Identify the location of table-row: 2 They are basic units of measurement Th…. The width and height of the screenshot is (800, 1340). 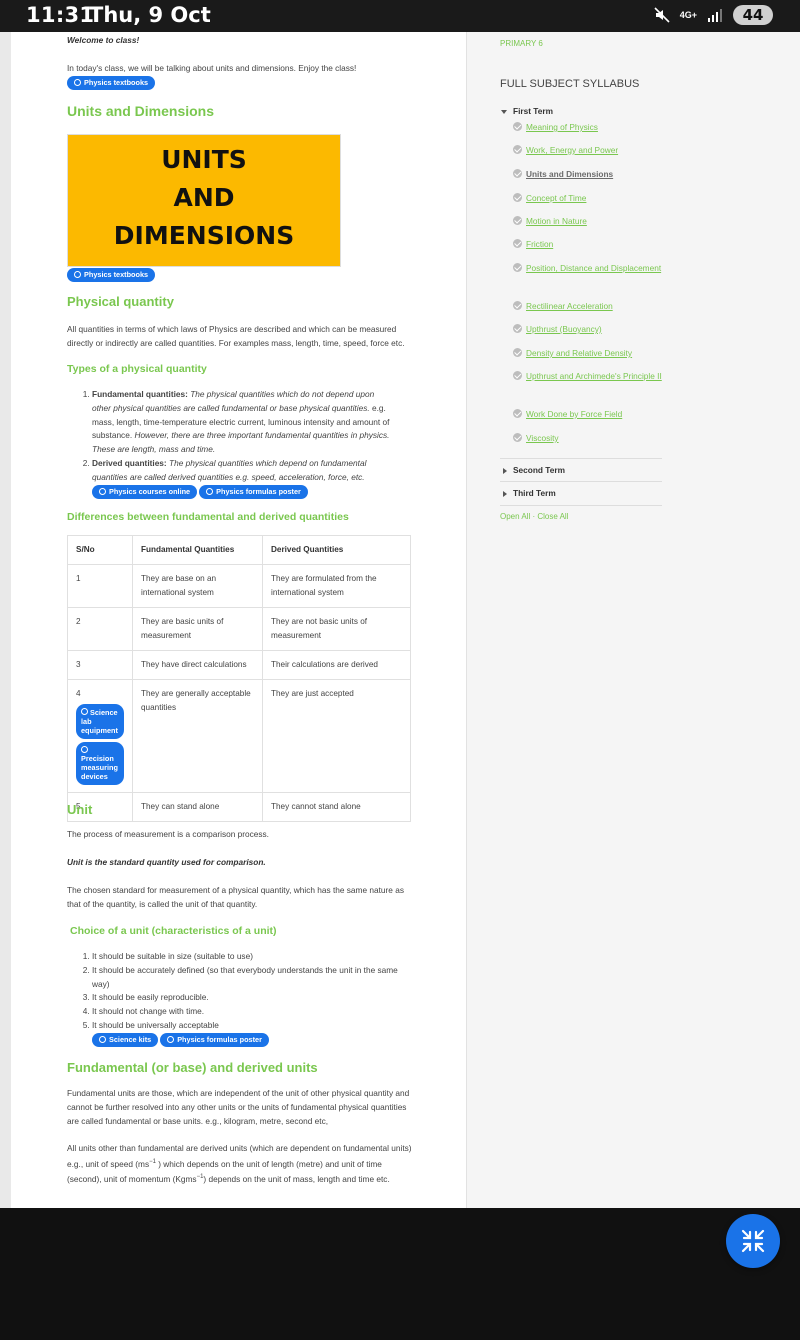
(239, 629).